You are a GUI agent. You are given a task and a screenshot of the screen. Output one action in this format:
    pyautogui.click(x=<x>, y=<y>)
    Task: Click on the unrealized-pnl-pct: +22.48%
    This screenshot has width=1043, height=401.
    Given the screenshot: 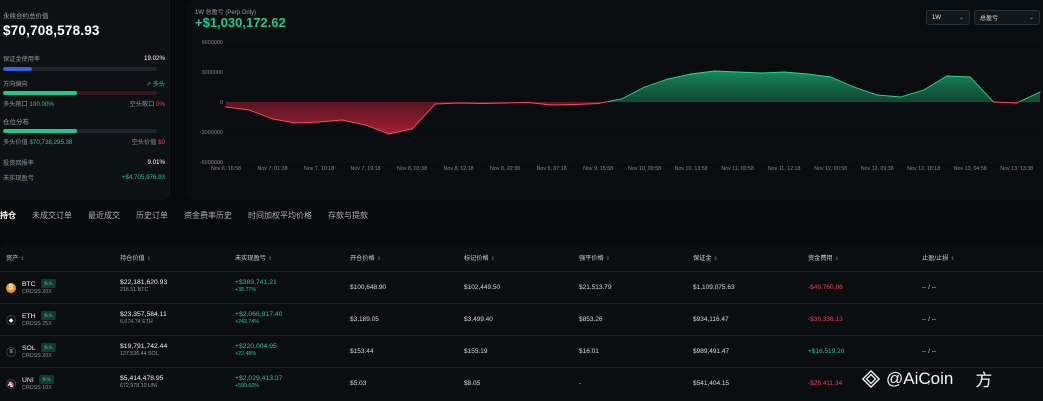 What is the action you would take?
    pyautogui.click(x=246, y=354)
    